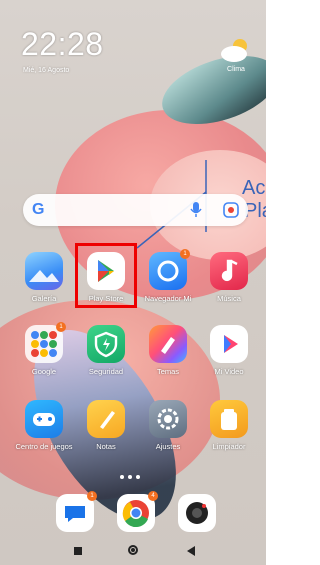 The height and width of the screenshot is (565, 320). I want to click on app-label: Navegador Mi, so click(168, 298).